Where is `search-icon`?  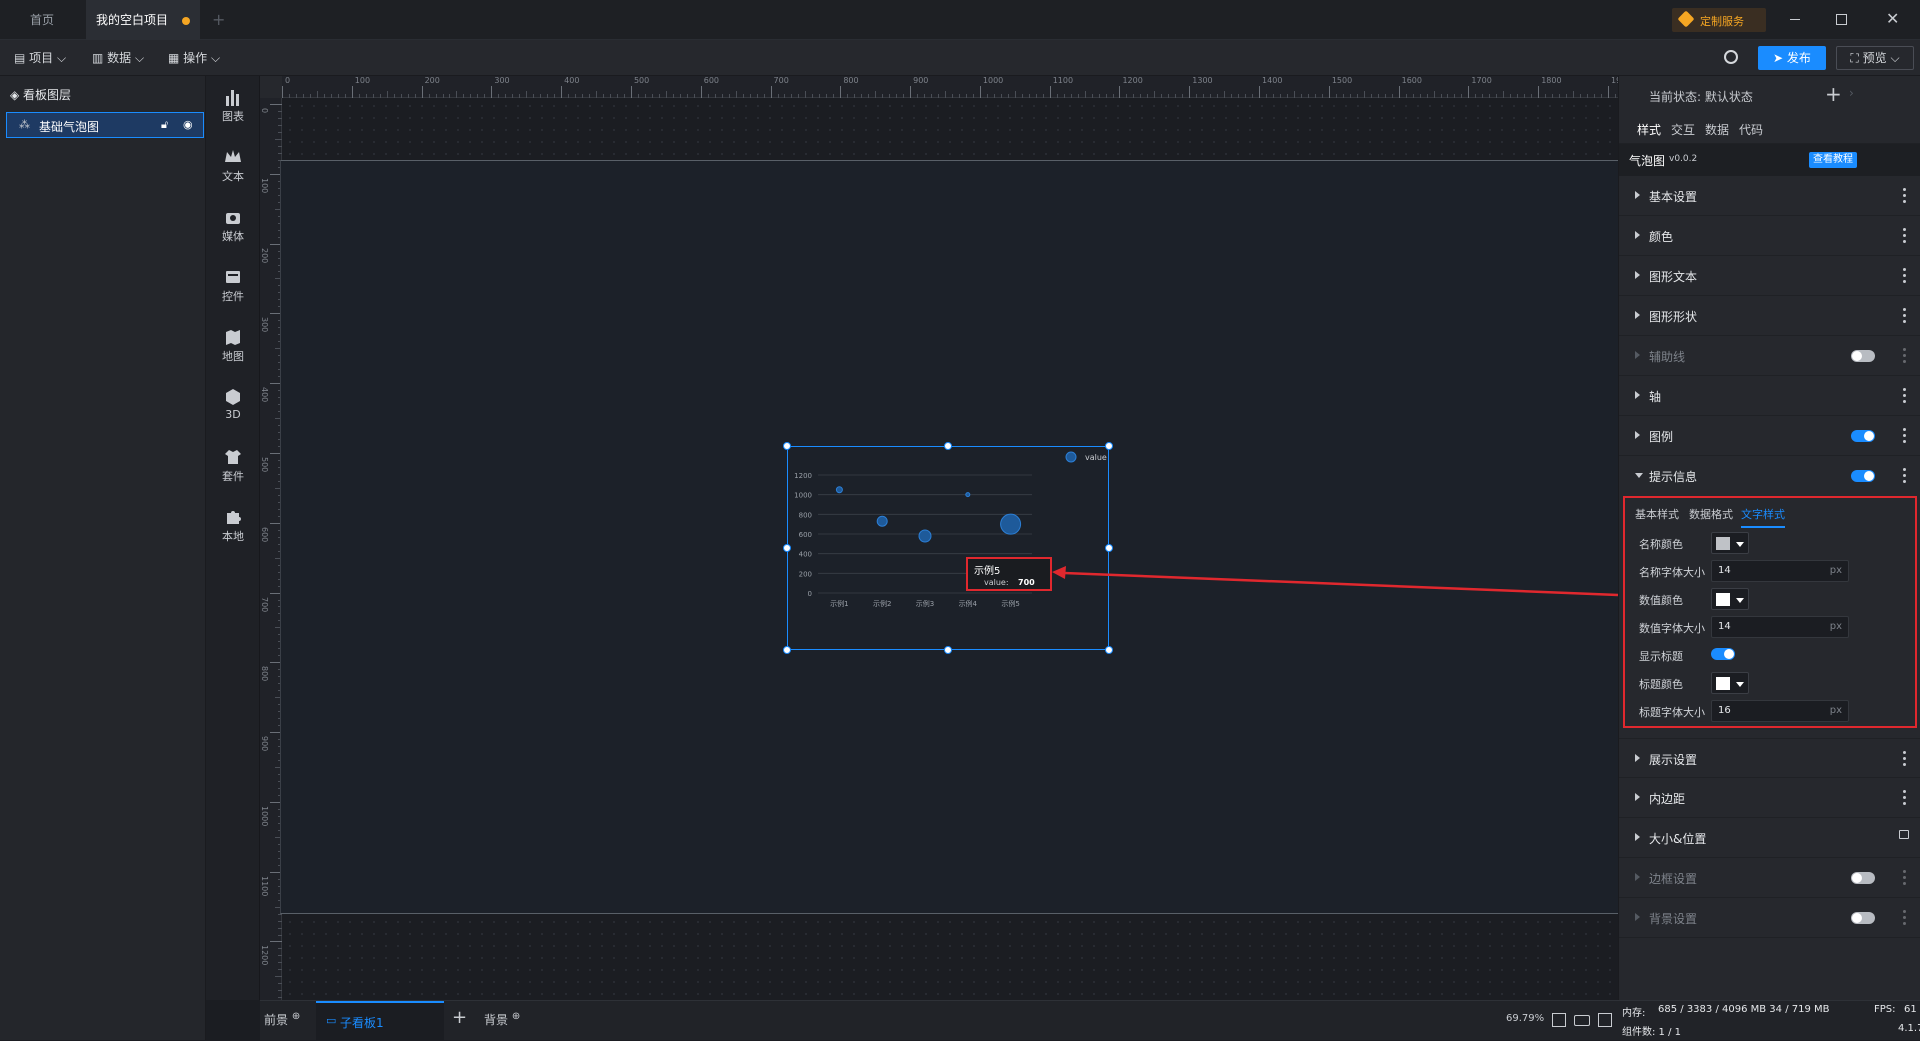
search-icon is located at coordinates (1731, 57).